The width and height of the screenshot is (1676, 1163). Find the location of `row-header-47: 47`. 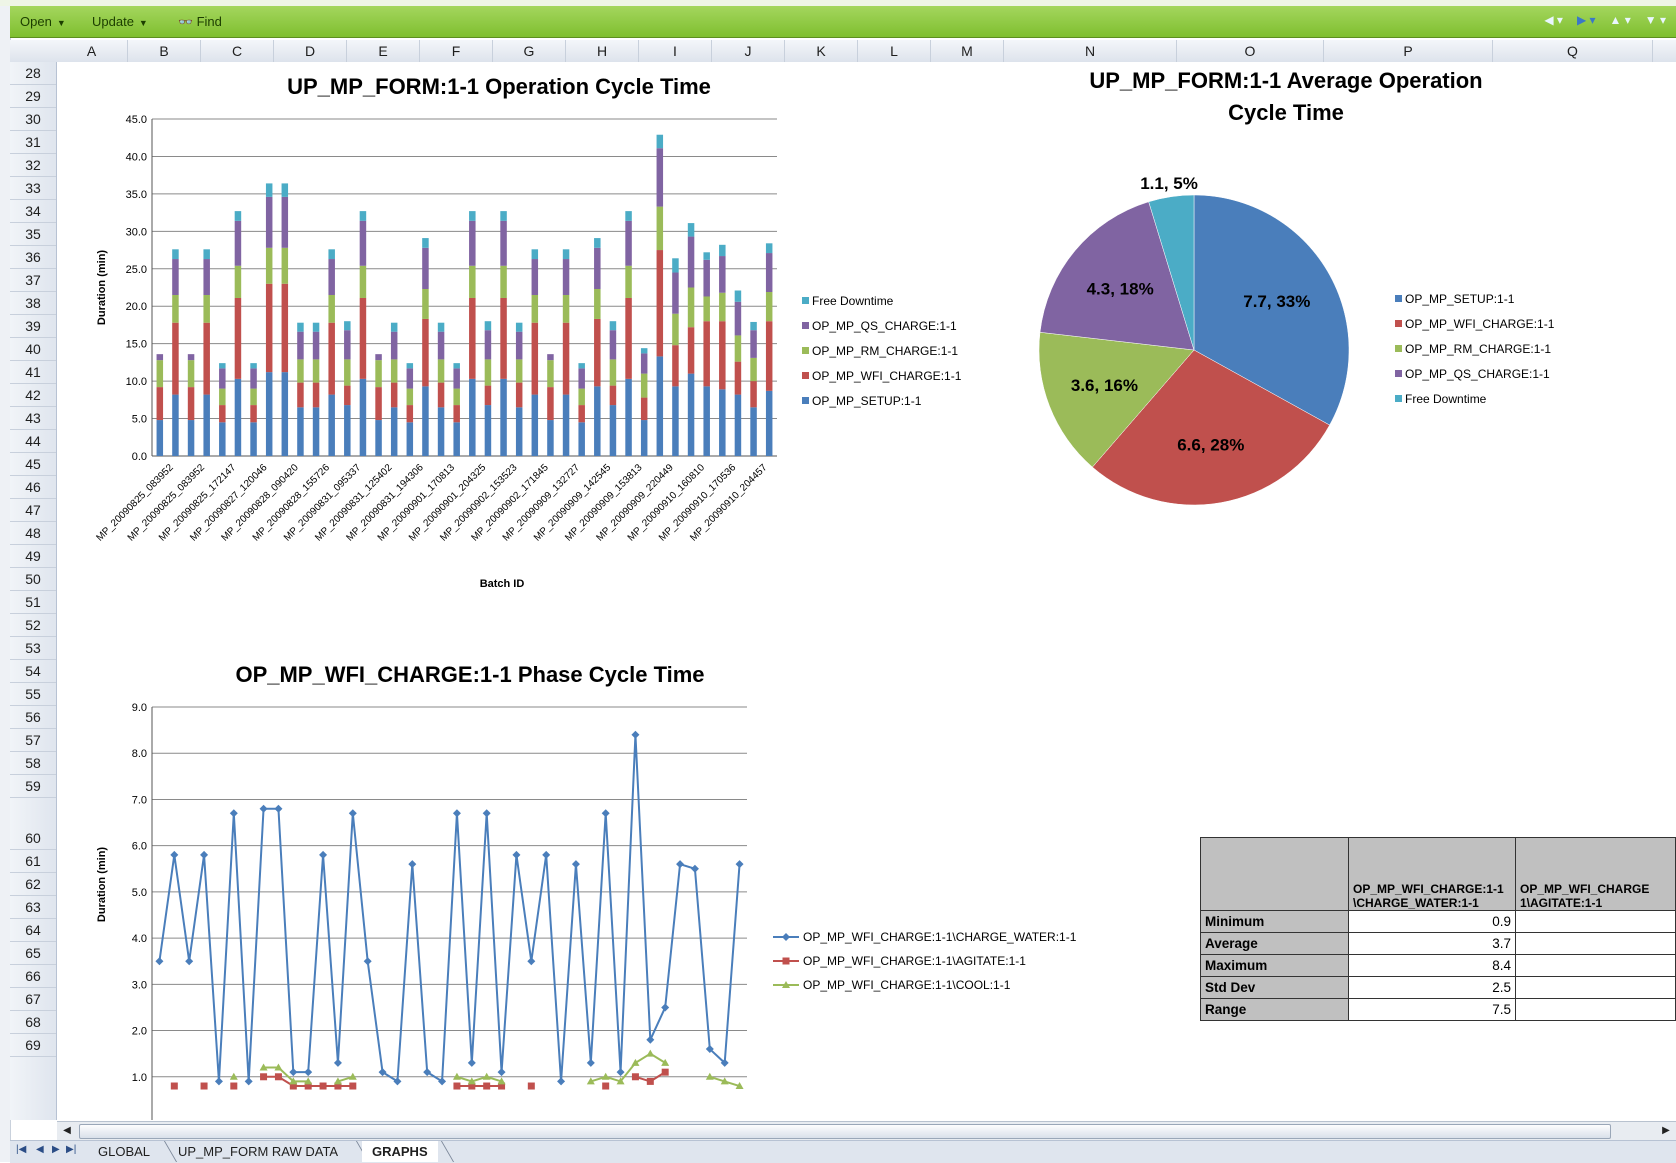

row-header-47: 47 is located at coordinates (33, 510).